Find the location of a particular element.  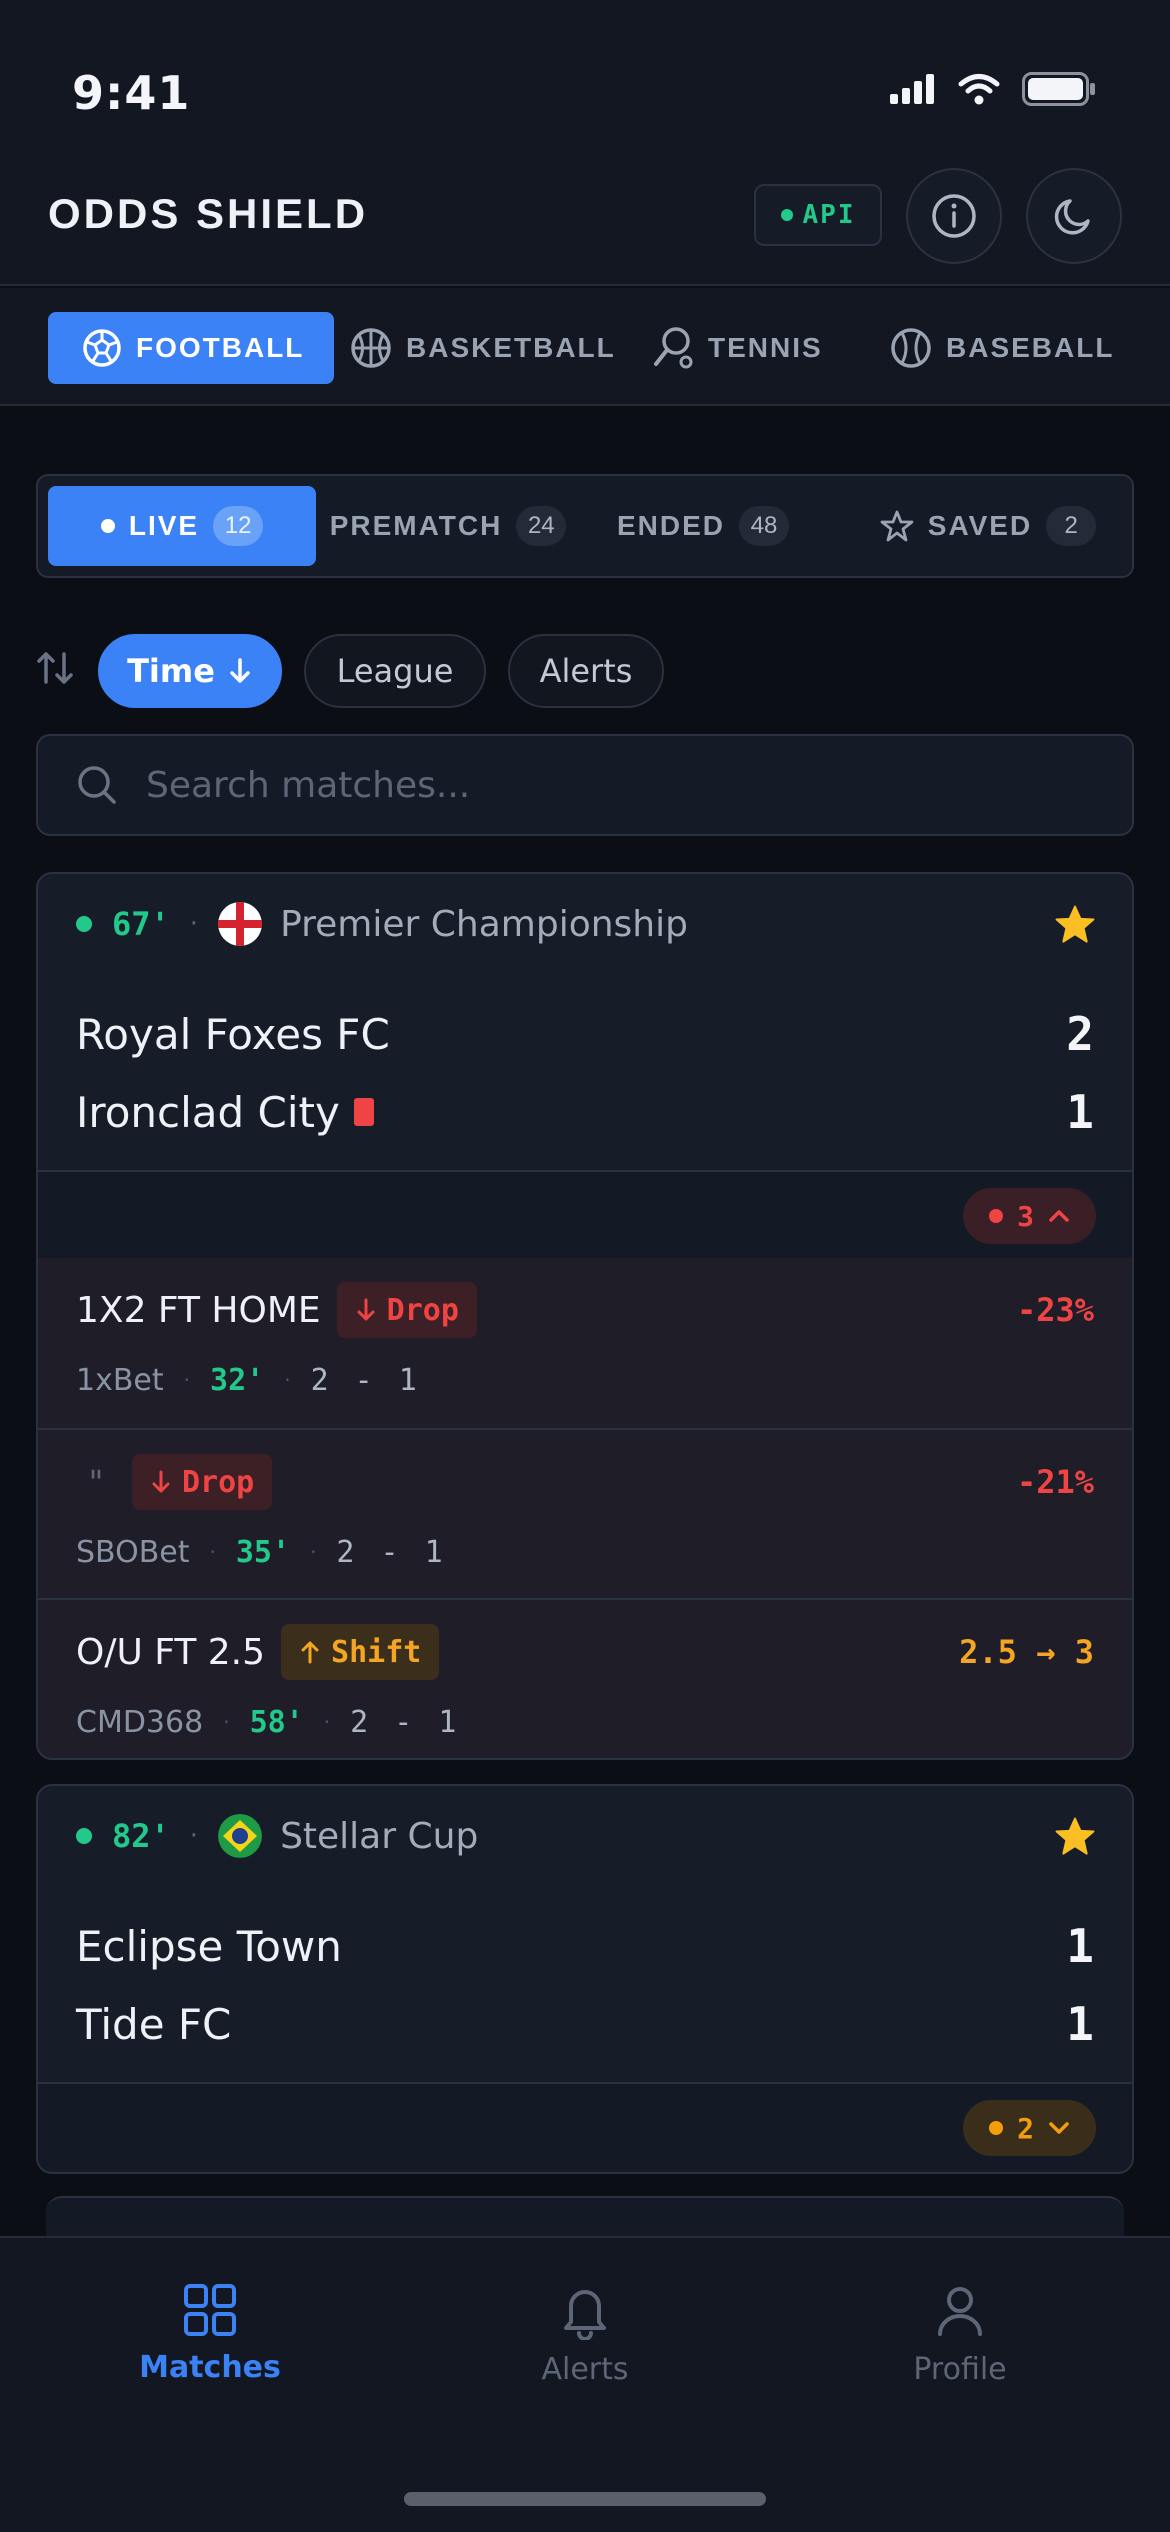

home-team-name: Eclipse Town is located at coordinates (209, 1946).